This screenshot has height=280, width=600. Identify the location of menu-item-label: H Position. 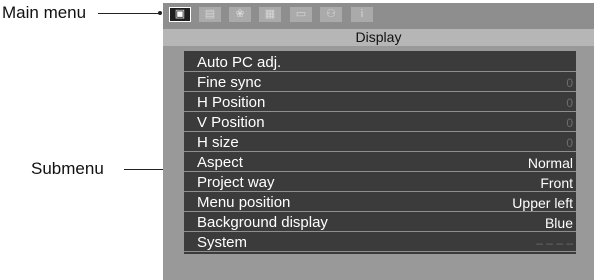
(231, 102).